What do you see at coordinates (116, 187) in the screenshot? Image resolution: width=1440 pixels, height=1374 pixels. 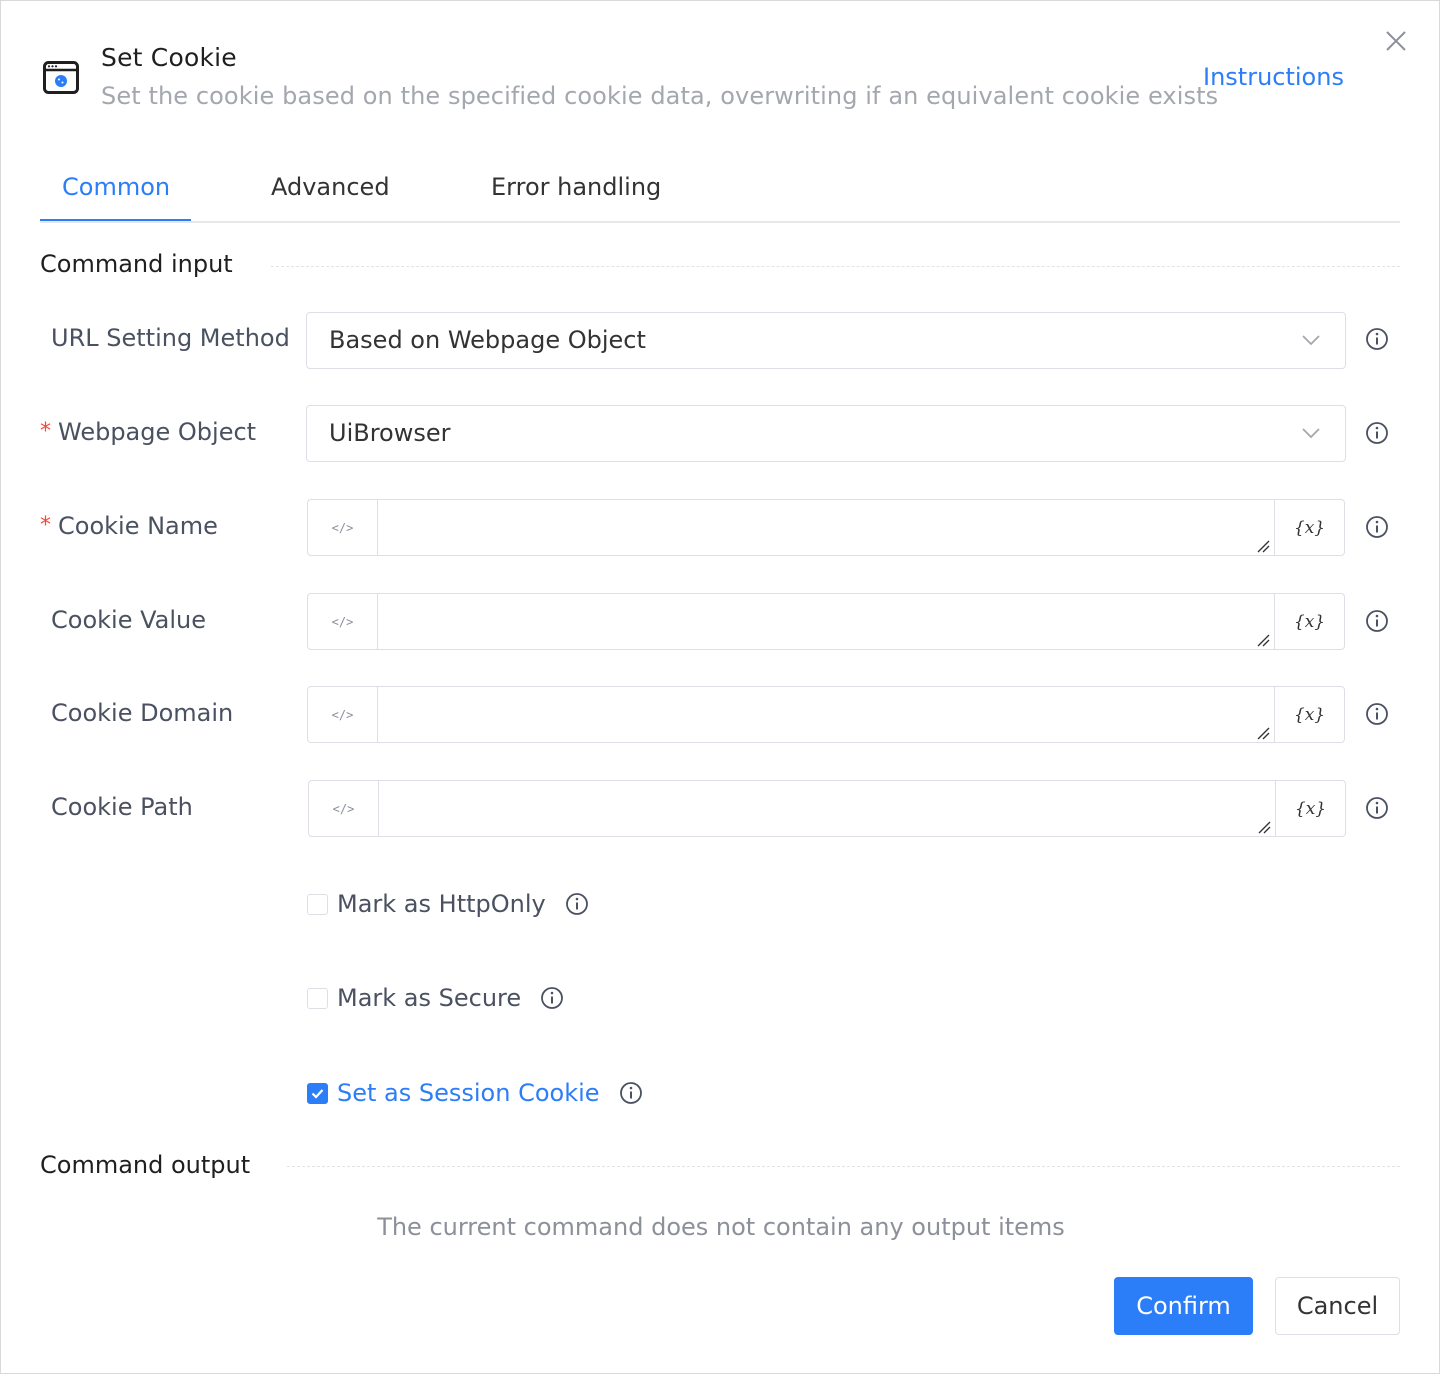 I see `tab-common: Common` at bounding box center [116, 187].